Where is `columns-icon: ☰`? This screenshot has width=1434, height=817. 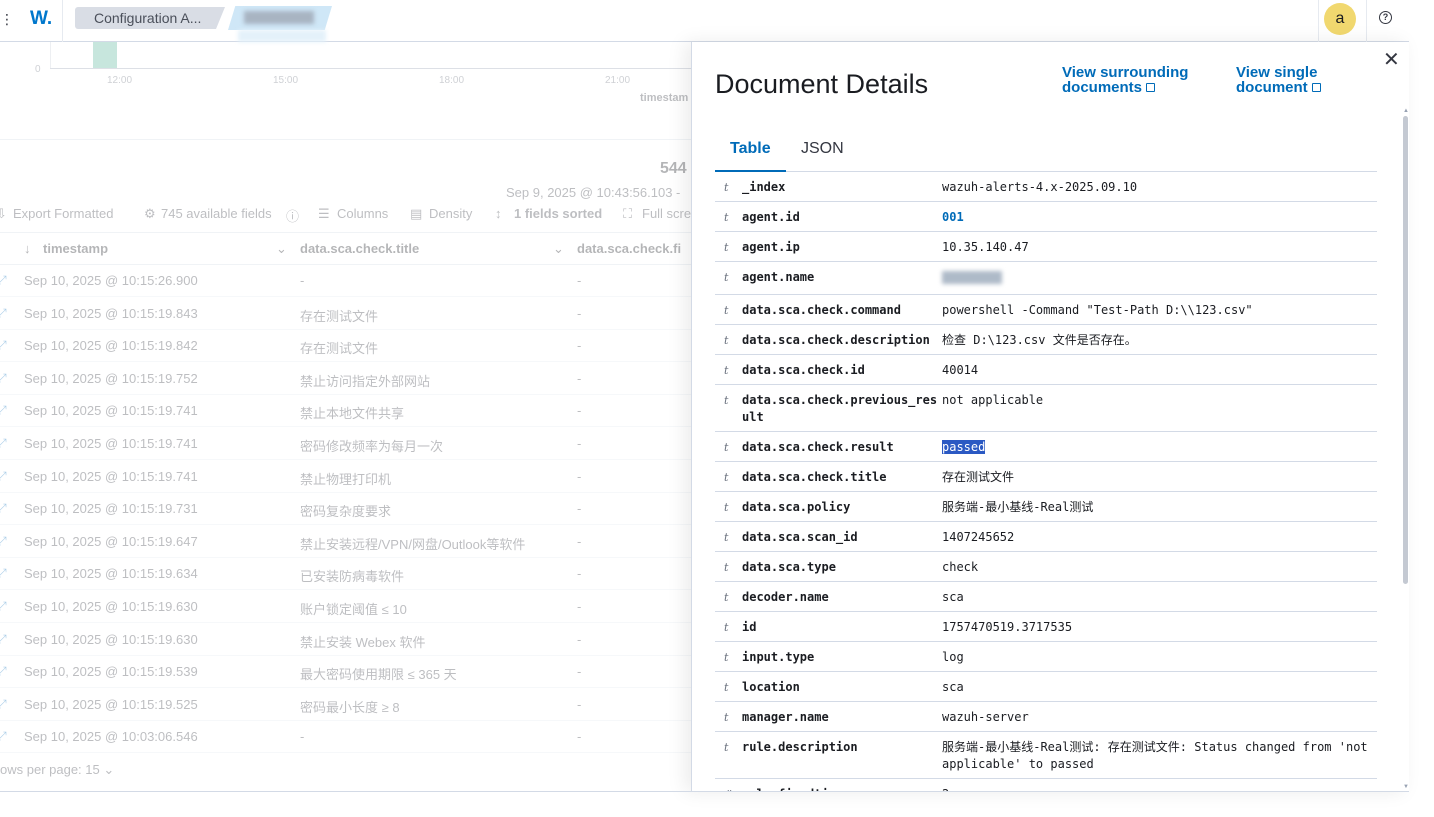 columns-icon: ☰ is located at coordinates (324, 213).